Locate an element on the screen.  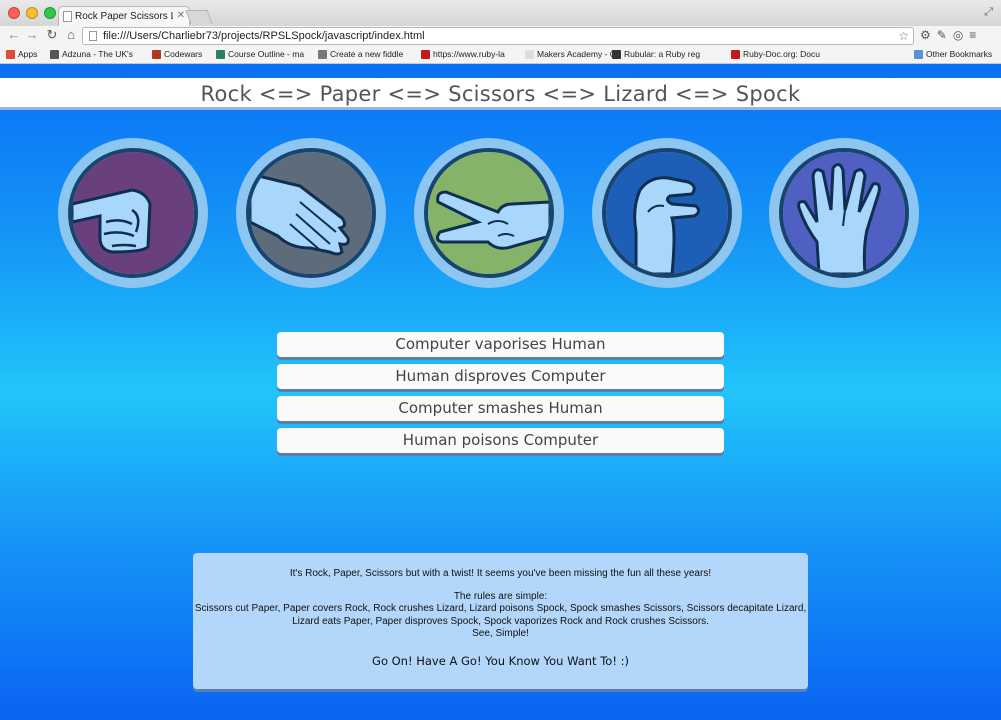
bookmark-item: Rubular: a Ruby reg is located at coordinates (656, 54).